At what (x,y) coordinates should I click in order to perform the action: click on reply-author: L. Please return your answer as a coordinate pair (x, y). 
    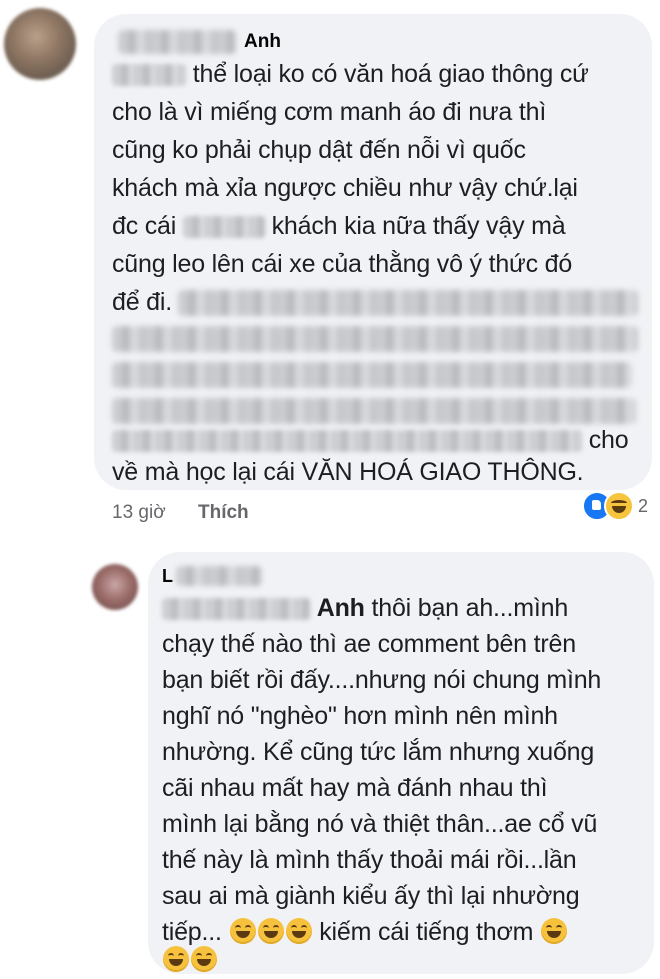
    Looking at the image, I should click on (167, 576).